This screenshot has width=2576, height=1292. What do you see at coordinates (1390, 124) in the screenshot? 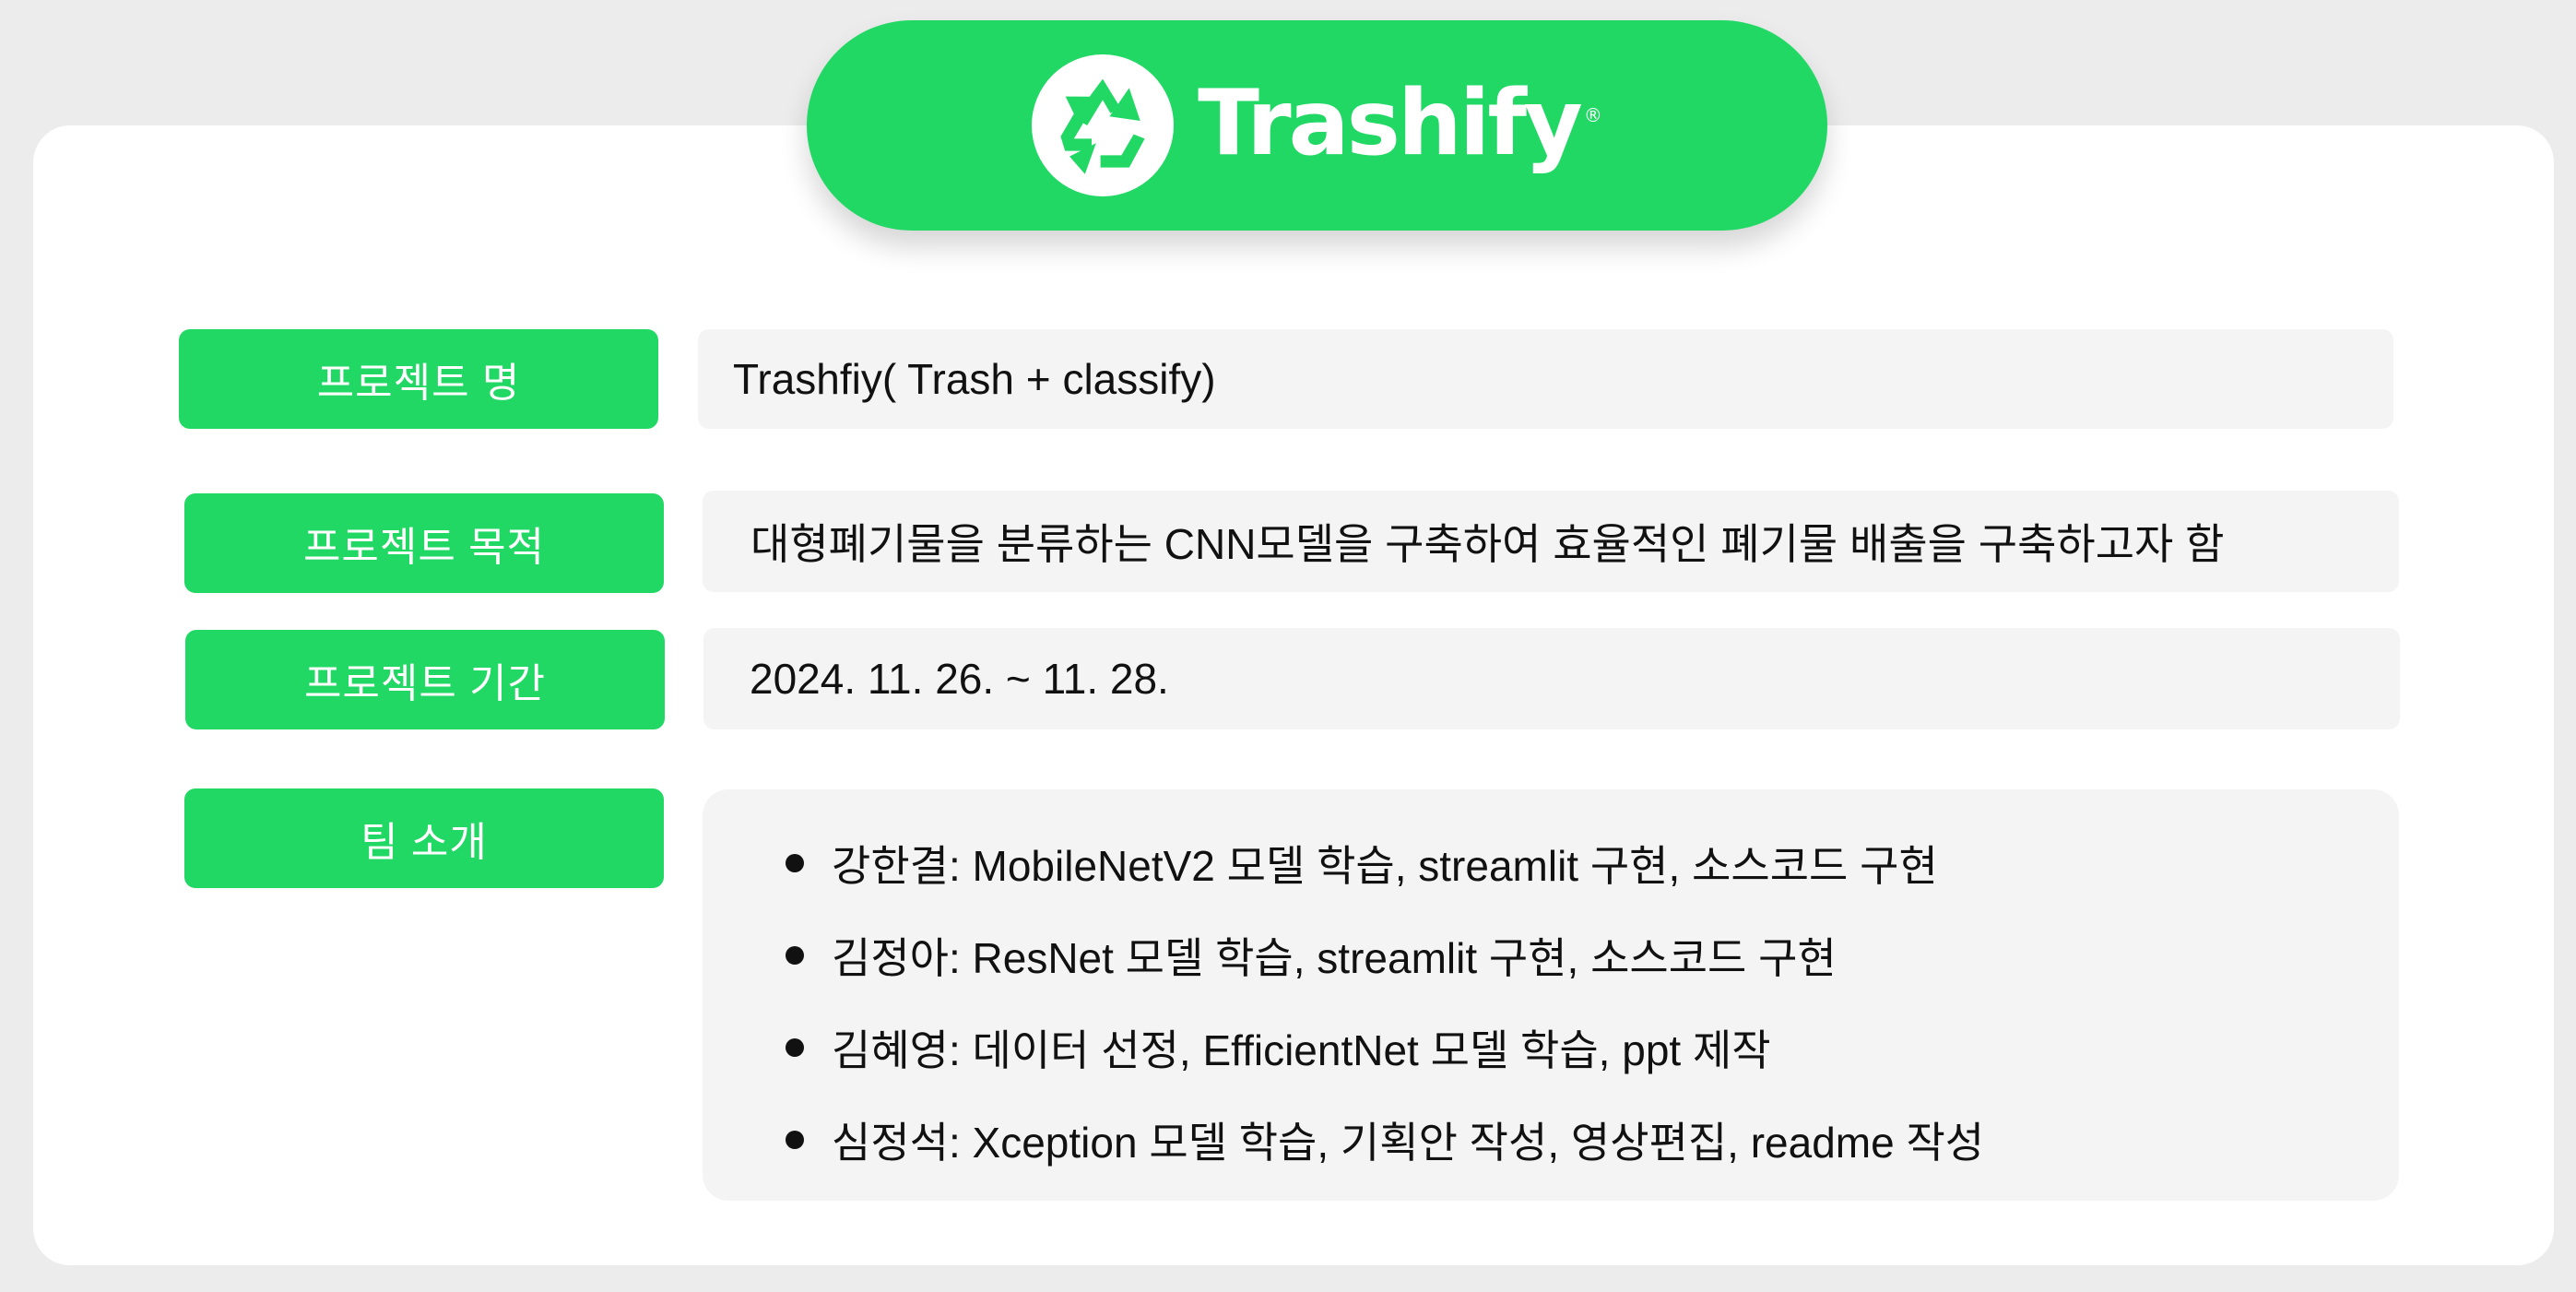
I see `brand-name: Trashify` at bounding box center [1390, 124].